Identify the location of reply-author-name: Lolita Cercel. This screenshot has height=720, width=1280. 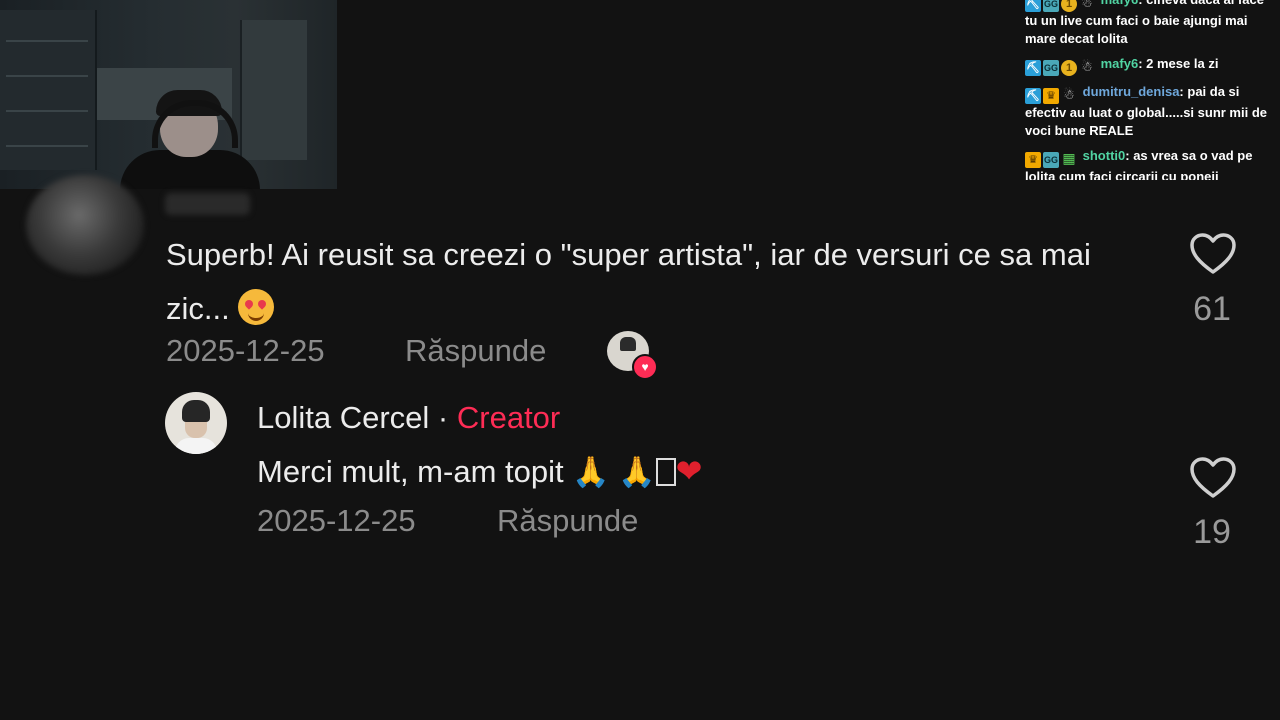
(343, 417).